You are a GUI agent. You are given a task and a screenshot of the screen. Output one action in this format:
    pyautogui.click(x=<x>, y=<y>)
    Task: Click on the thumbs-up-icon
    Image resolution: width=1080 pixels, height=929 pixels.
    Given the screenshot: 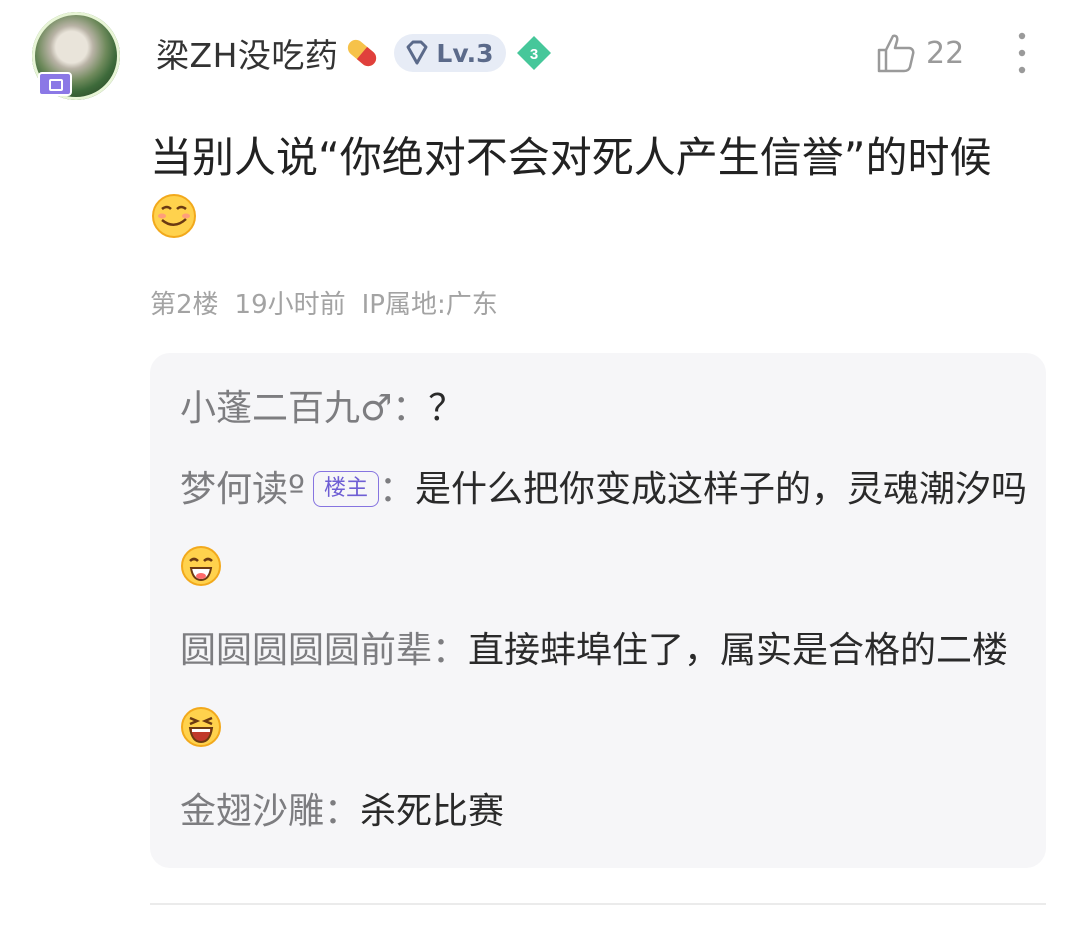 What is the action you would take?
    pyautogui.click(x=896, y=53)
    